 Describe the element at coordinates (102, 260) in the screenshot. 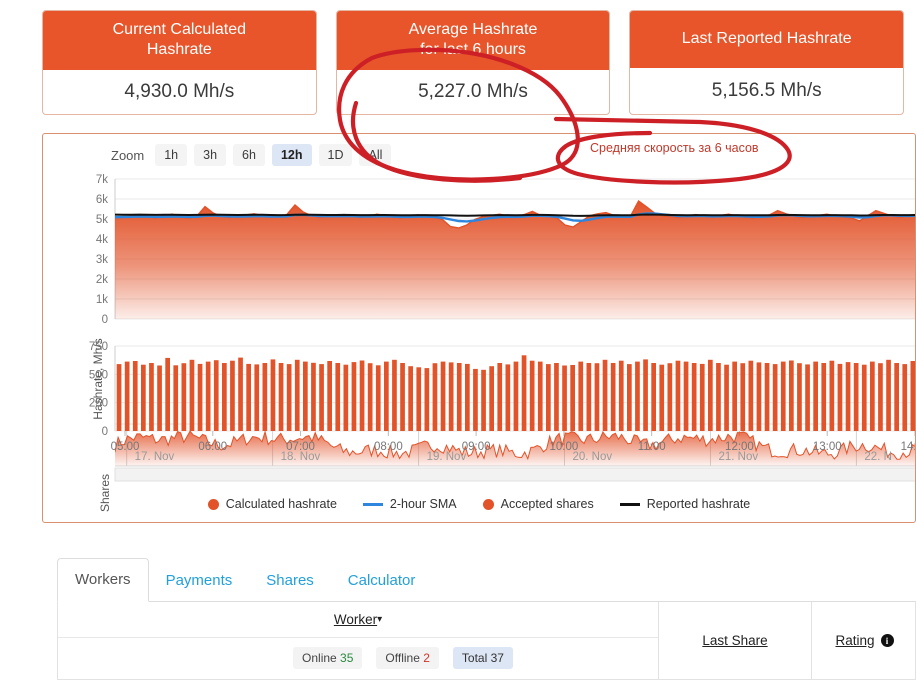

I see `svg-text: 3k` at that location.